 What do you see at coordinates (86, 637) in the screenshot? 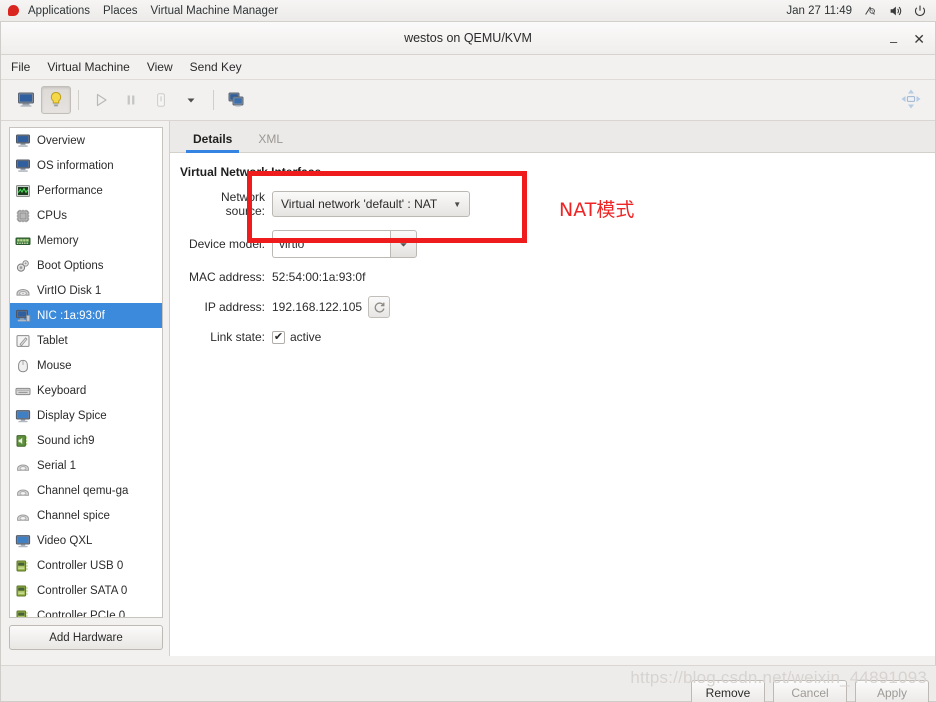
I see `add-hardware-button: Add Hardware` at bounding box center [86, 637].